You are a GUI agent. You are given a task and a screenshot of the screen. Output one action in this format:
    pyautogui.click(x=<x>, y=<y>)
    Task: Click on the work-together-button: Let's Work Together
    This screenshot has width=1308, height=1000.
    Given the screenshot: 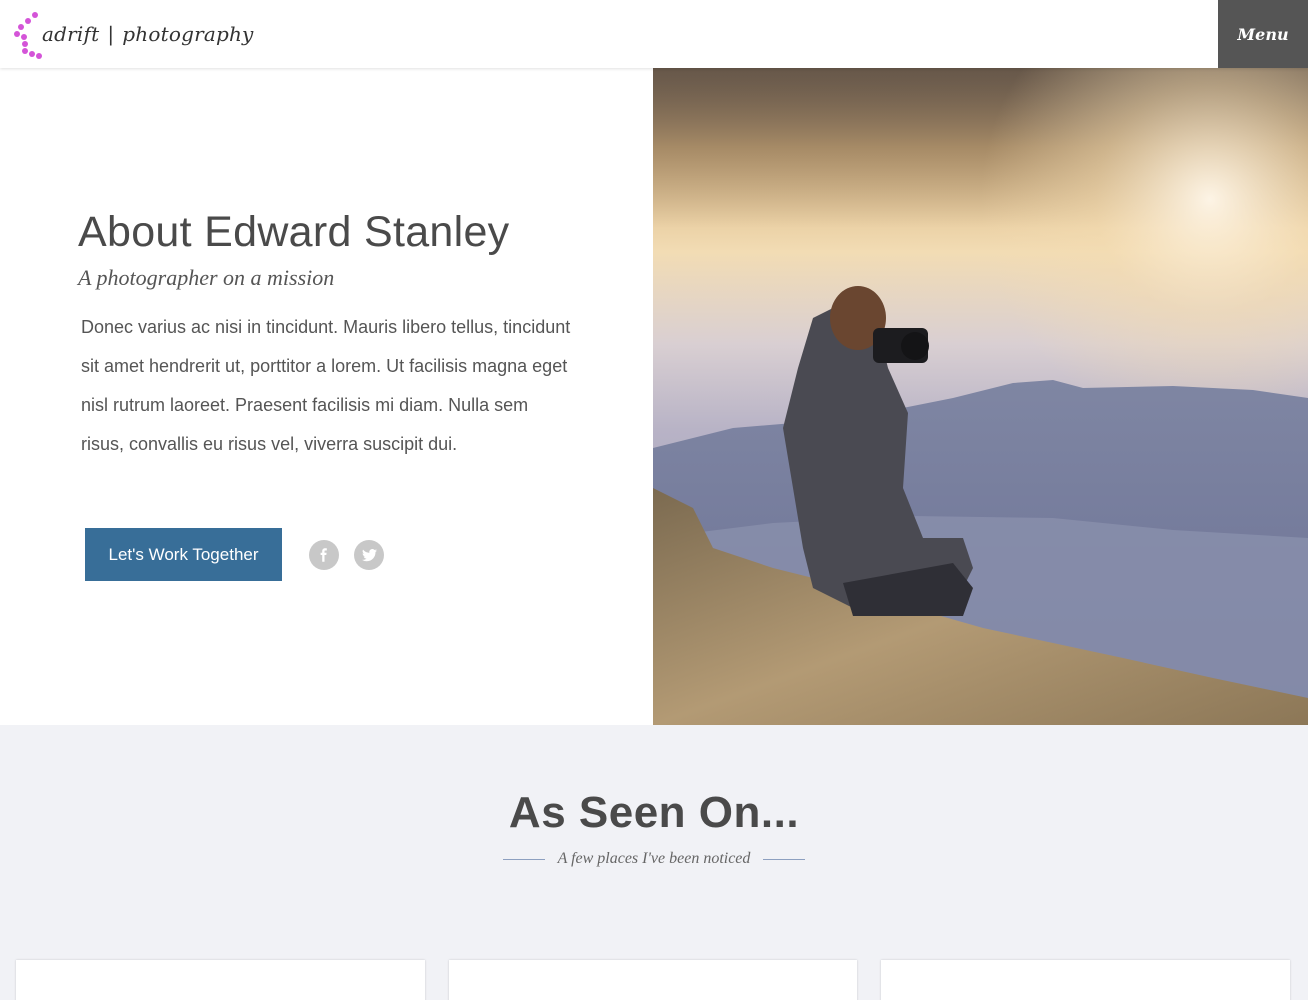 What is the action you would take?
    pyautogui.click(x=183, y=554)
    